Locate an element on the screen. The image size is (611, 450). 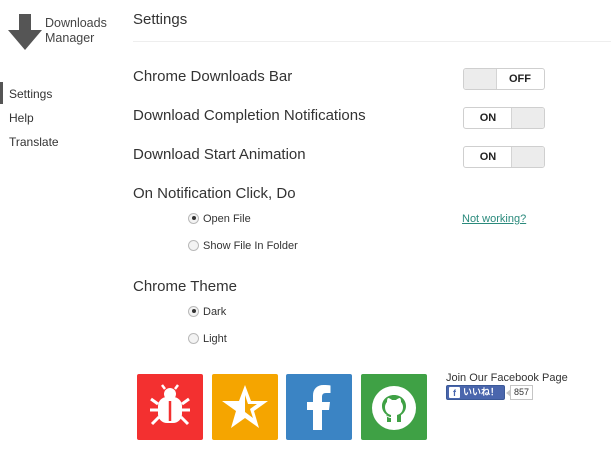
star-icon is located at coordinates (245, 406).